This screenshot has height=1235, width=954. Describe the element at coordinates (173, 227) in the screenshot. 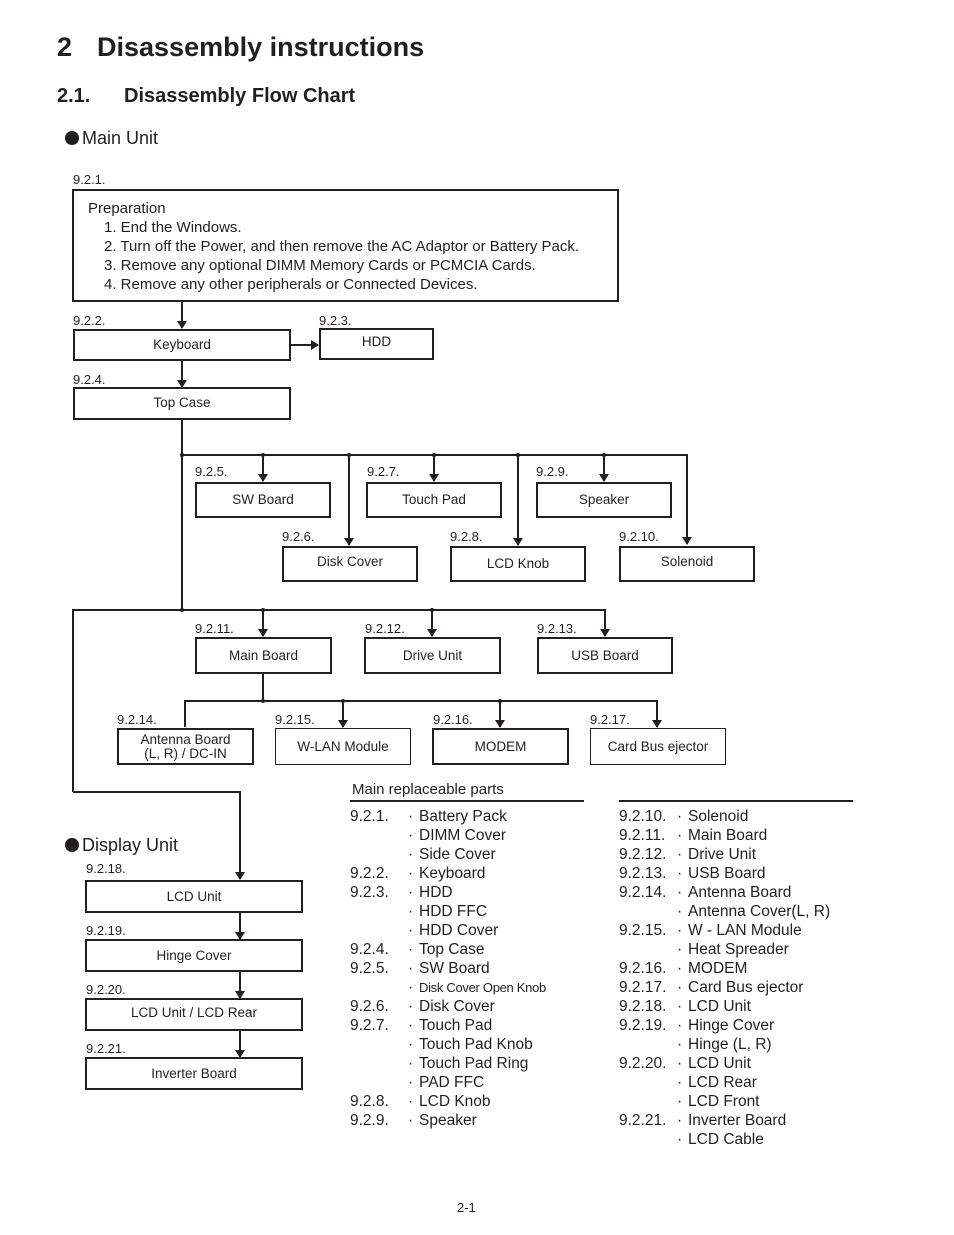

I see `preparation-step: 1. End the Windows.` at that location.